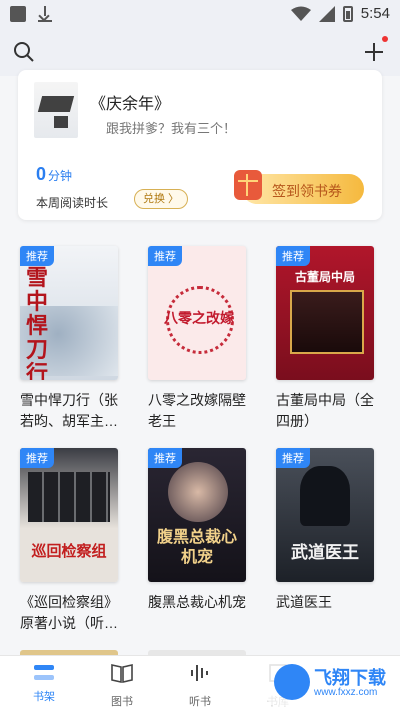 The height and width of the screenshot is (710, 400). What do you see at coordinates (18, 14) in the screenshot?
I see `notification-icon` at bounding box center [18, 14].